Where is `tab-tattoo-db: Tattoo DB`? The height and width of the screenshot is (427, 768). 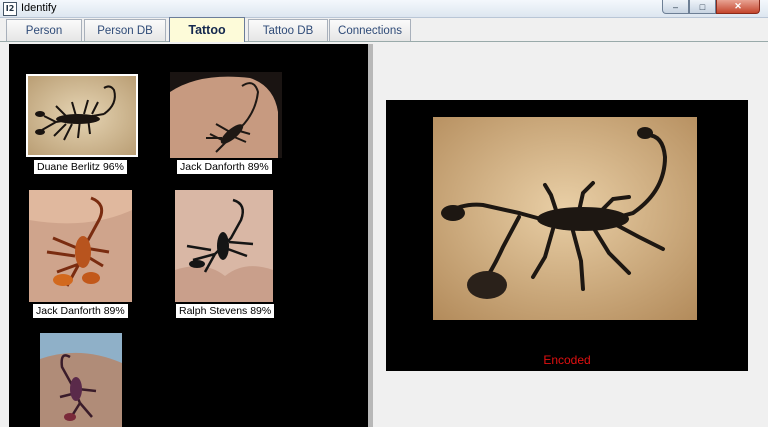
tab-tattoo-db: Tattoo DB is located at coordinates (288, 30).